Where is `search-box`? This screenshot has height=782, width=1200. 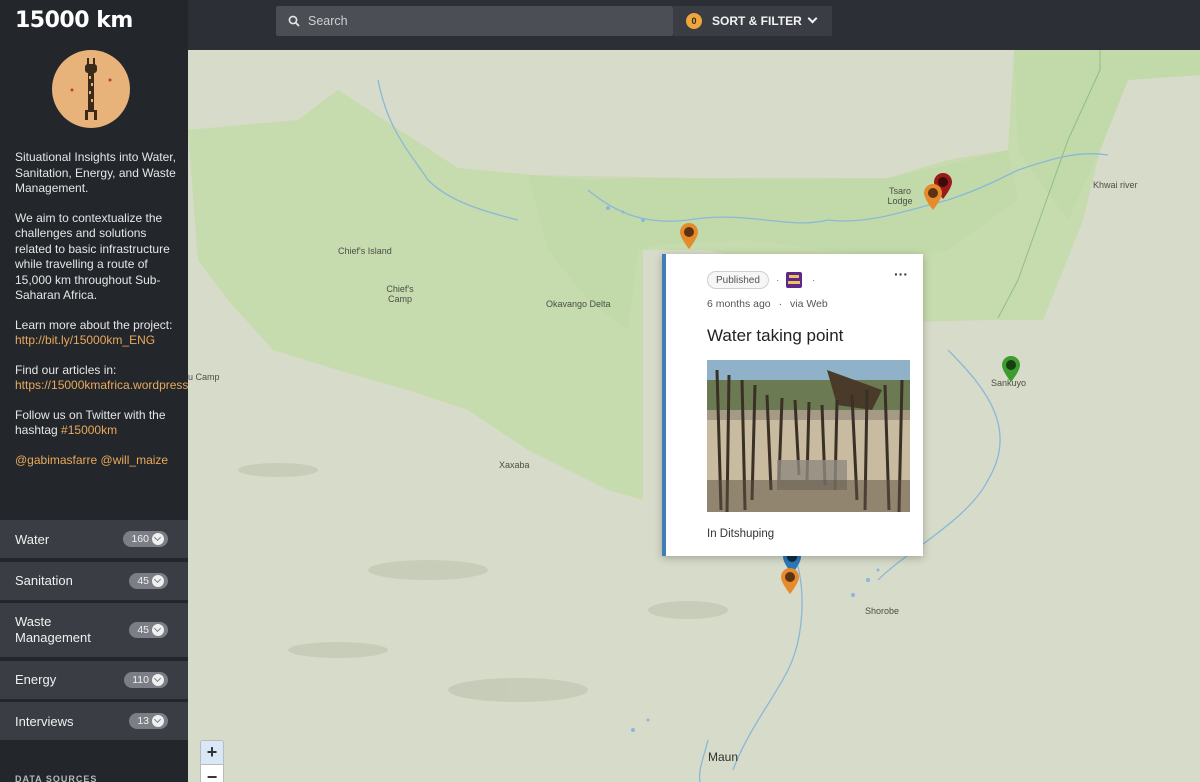
search-box is located at coordinates (474, 21).